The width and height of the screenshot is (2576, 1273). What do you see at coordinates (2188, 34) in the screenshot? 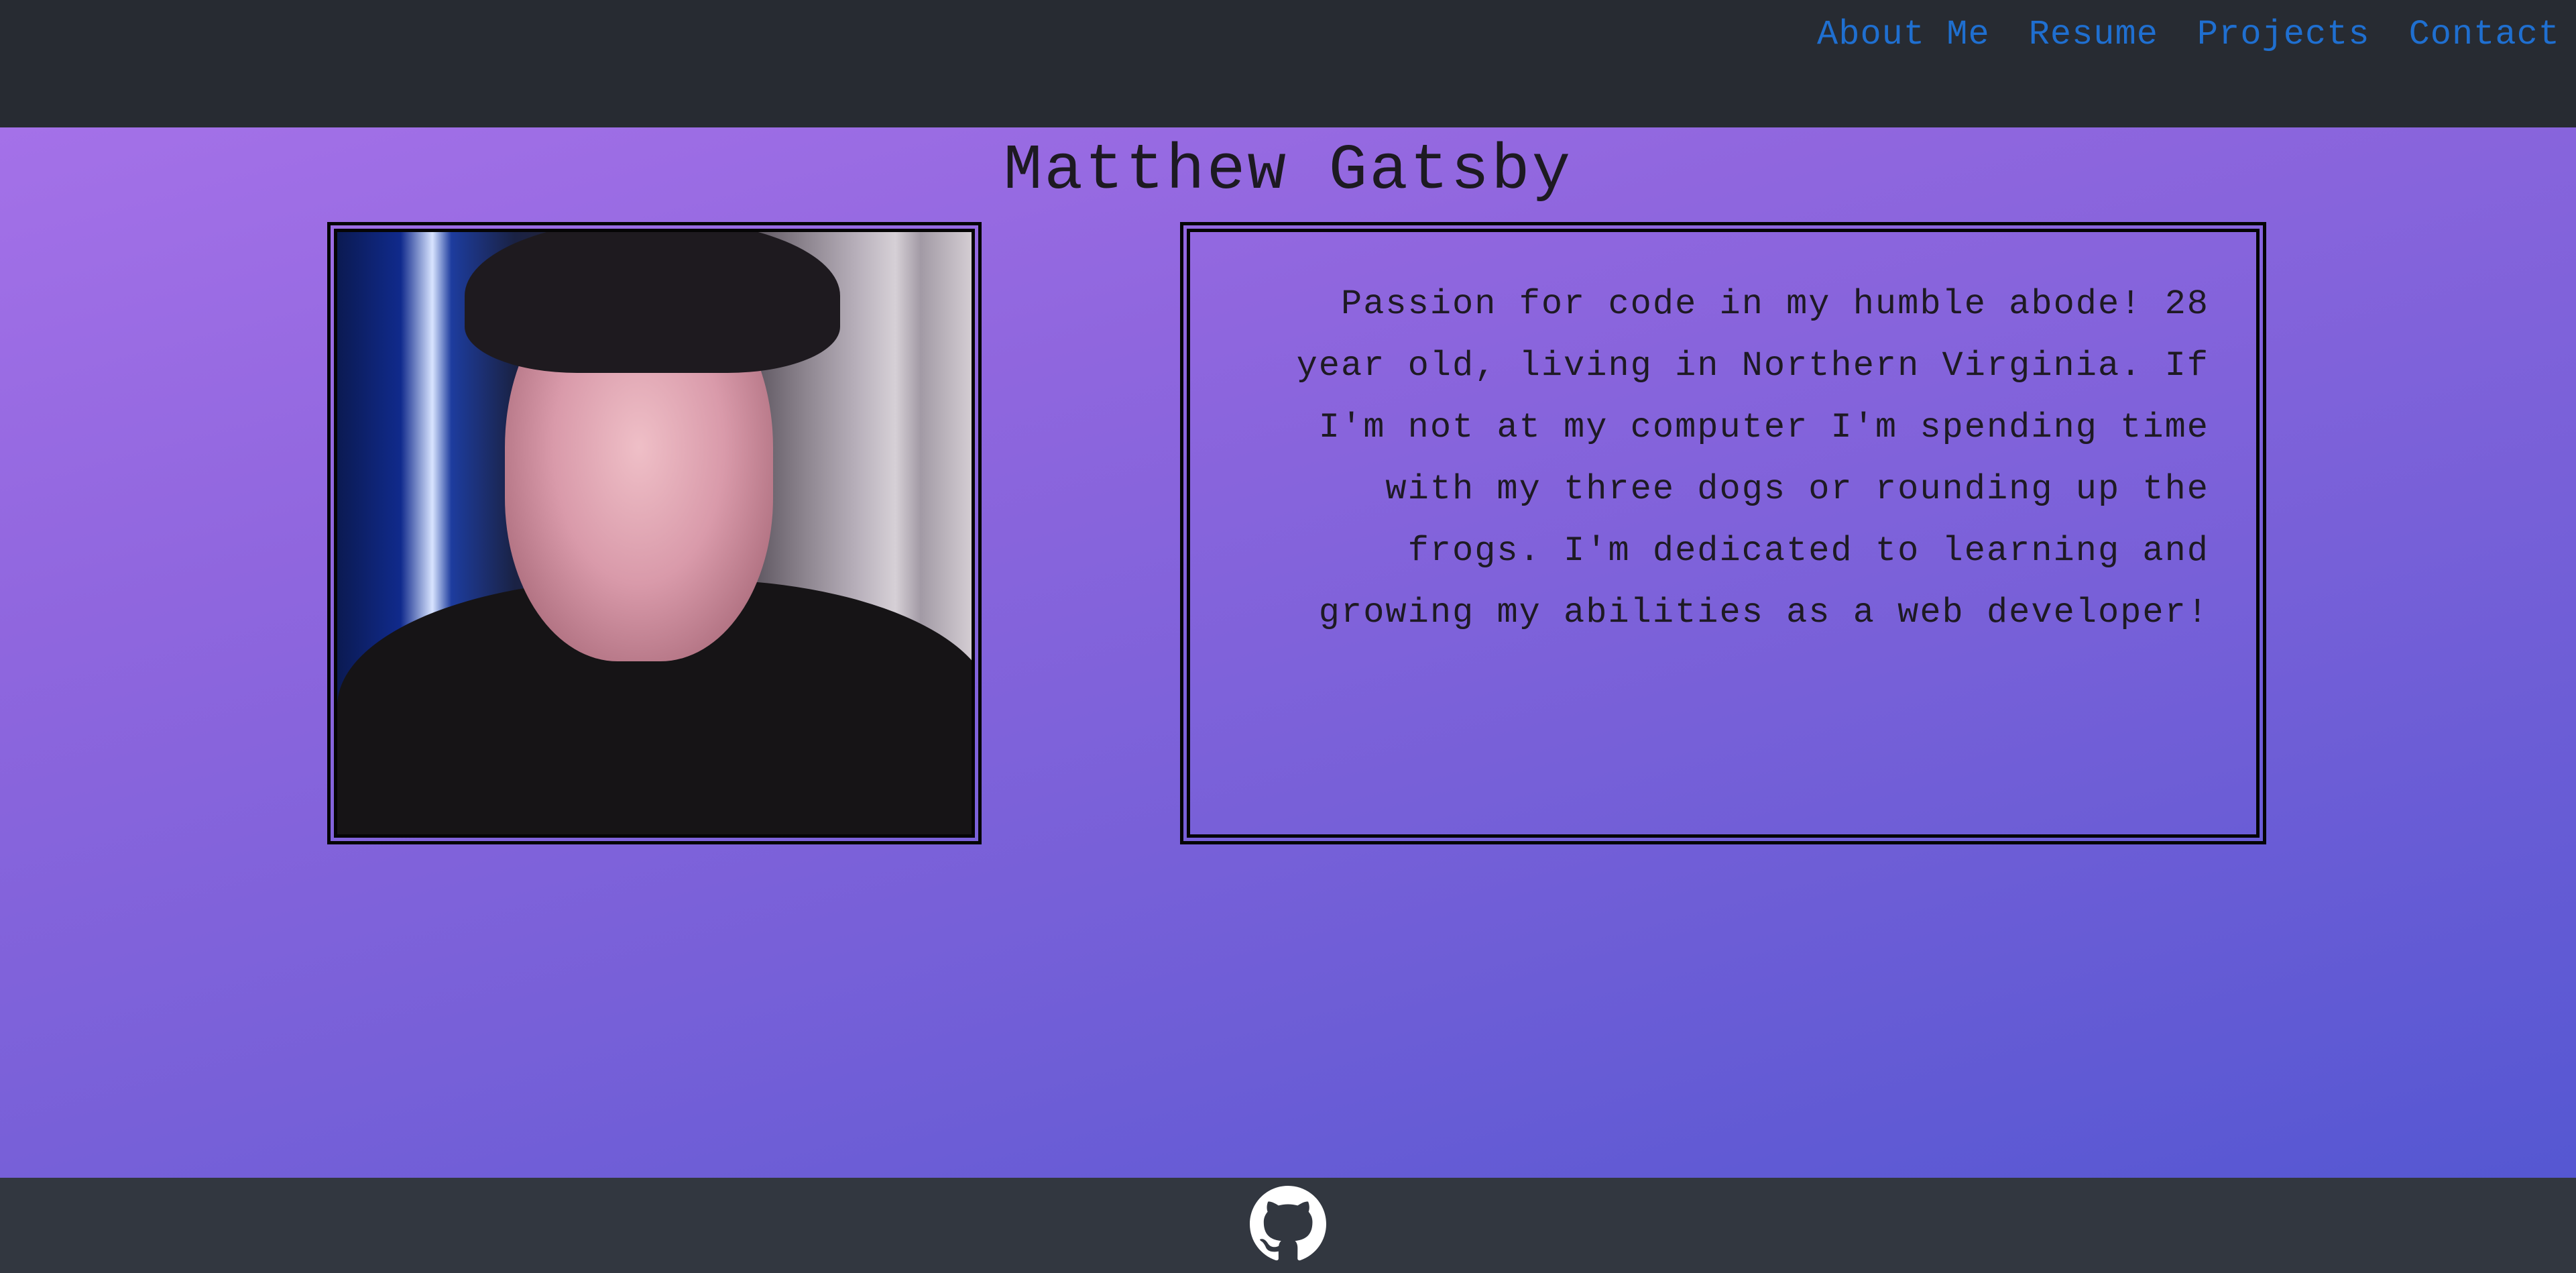
I see `main-nav: About Me Resume Projects Contact` at bounding box center [2188, 34].